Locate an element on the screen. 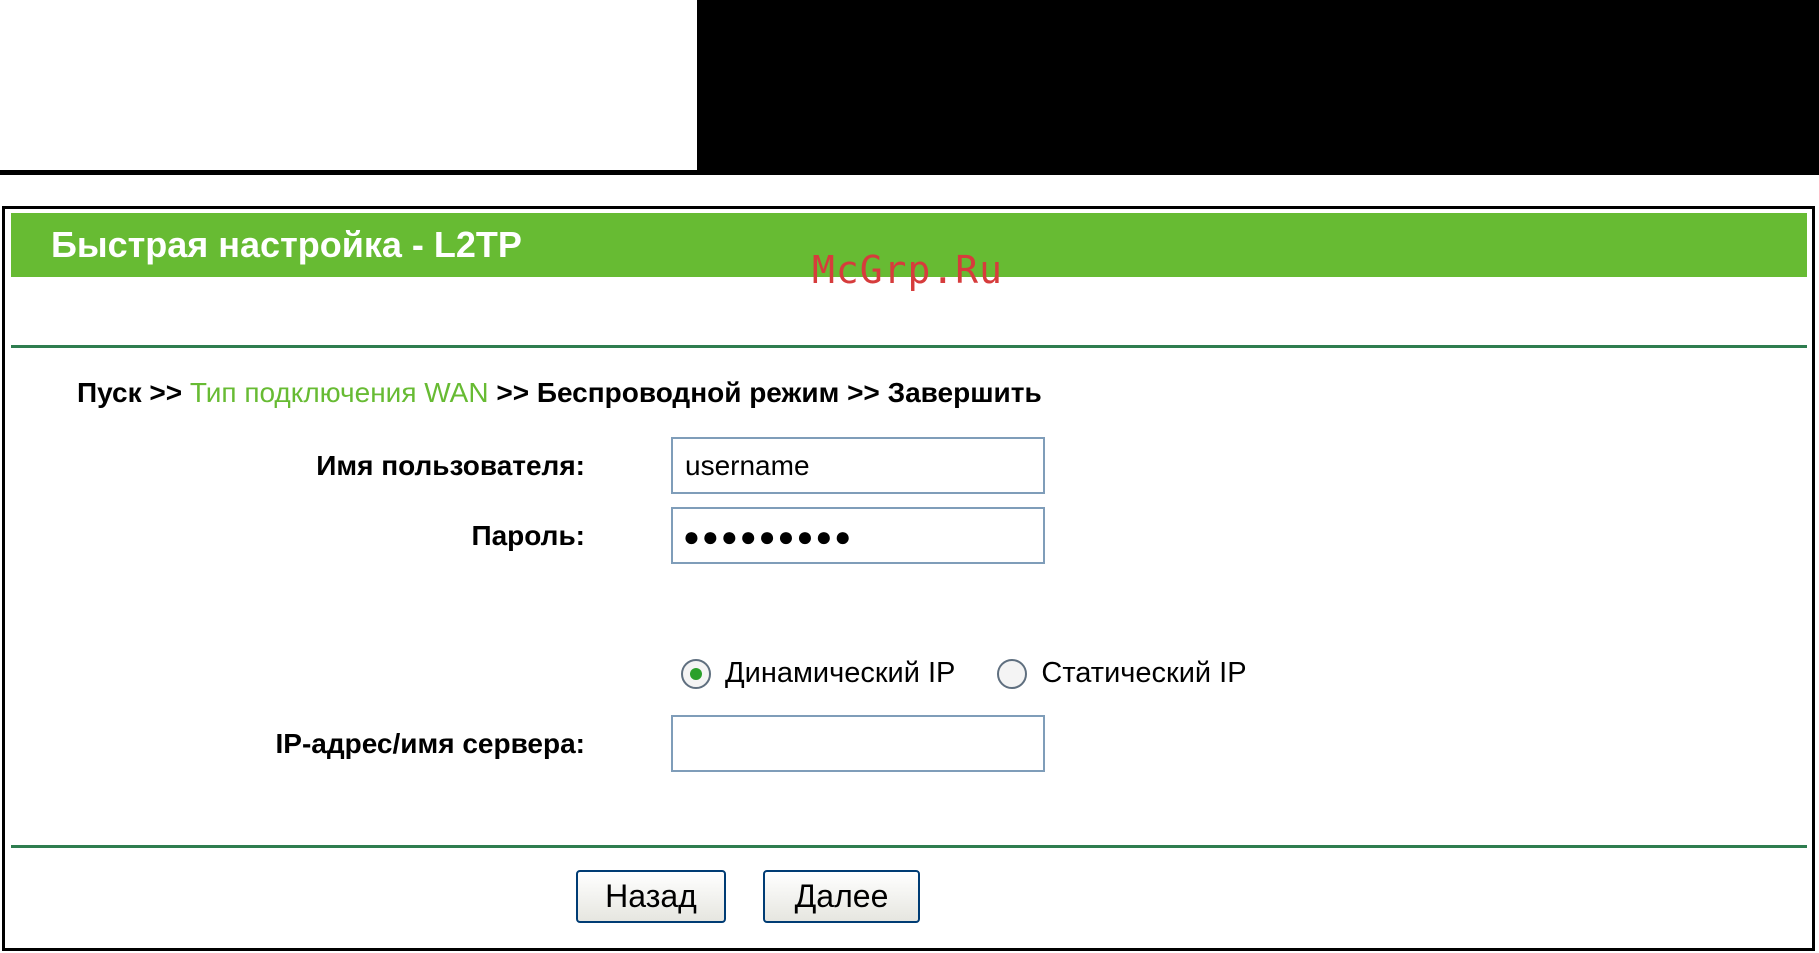 The width and height of the screenshot is (1819, 953). divider-bottom is located at coordinates (909, 846).